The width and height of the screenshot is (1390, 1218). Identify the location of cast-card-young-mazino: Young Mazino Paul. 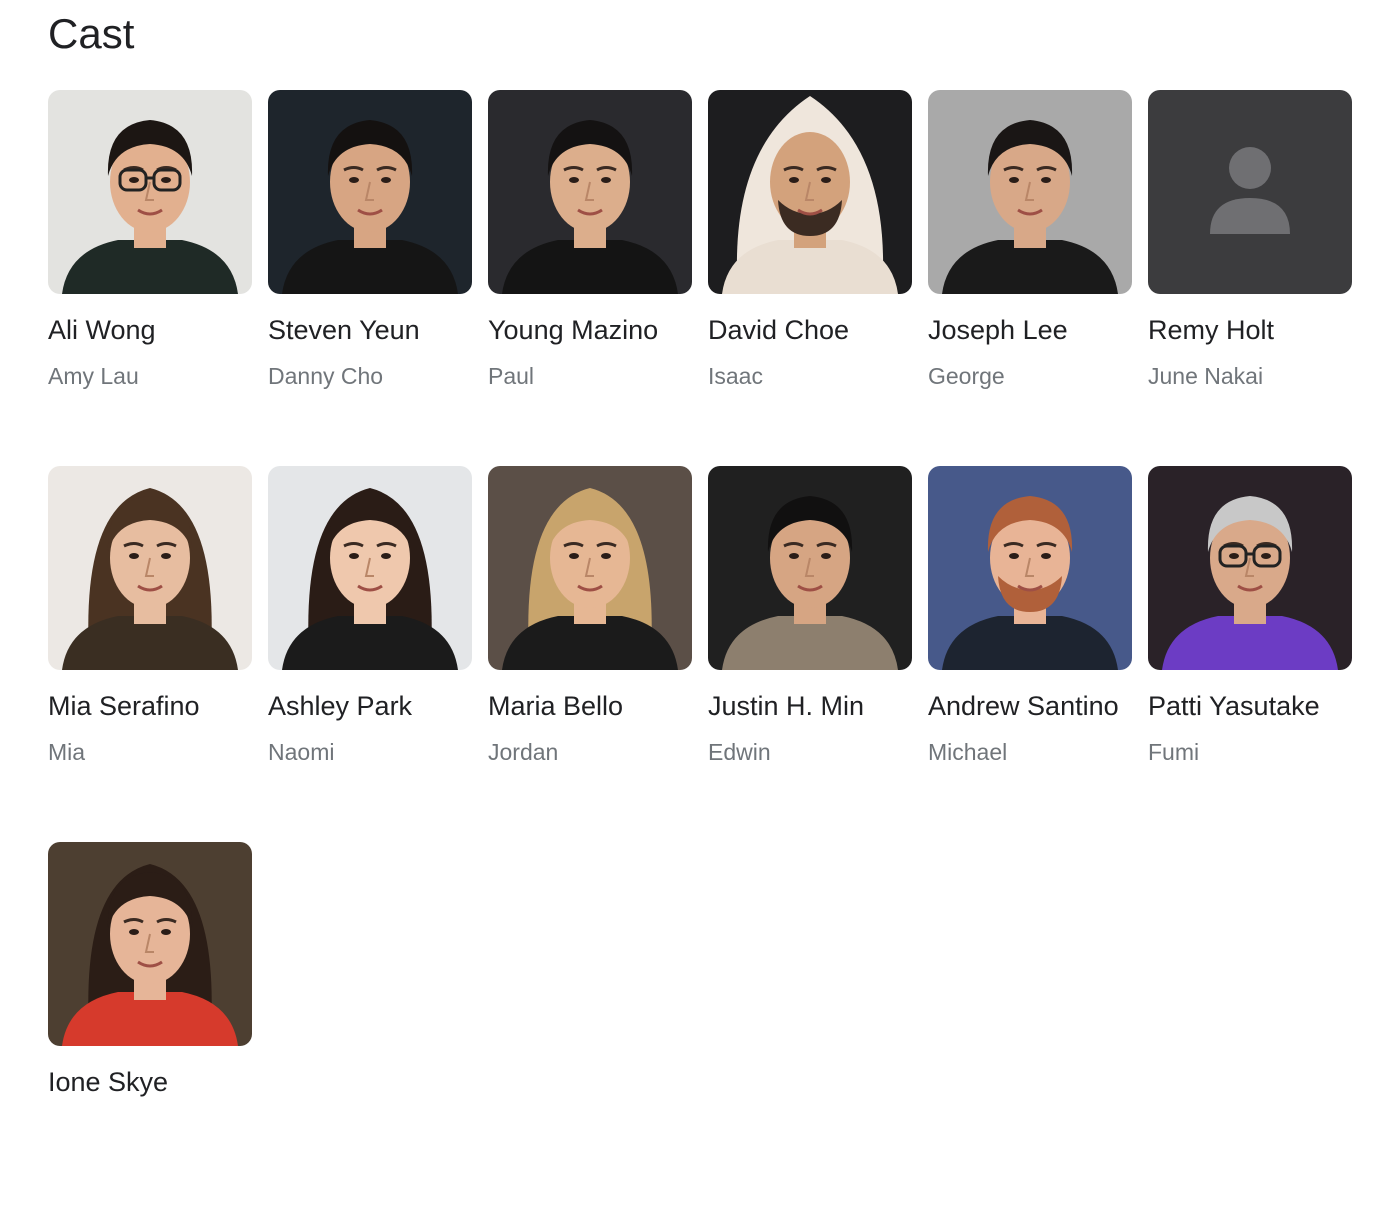
(590, 278).